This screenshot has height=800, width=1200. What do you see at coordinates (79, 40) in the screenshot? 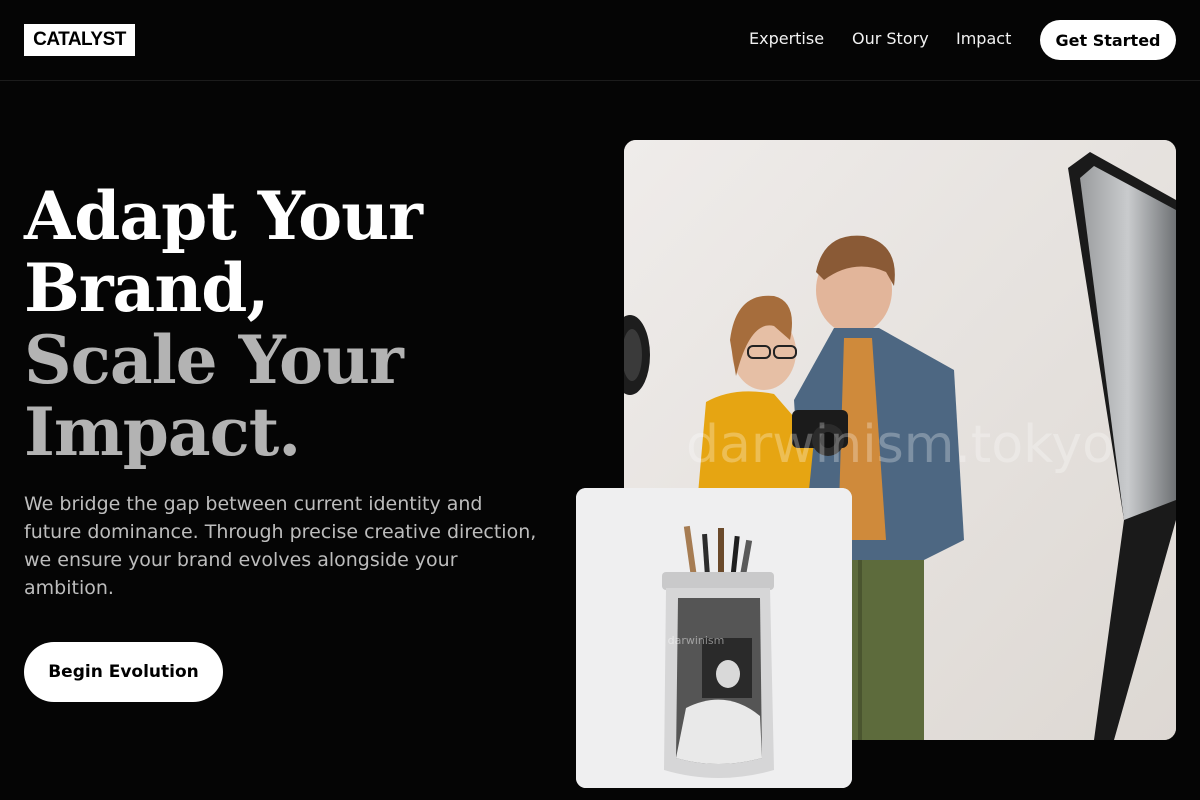
I see `catalyst-logo: CATALYST` at bounding box center [79, 40].